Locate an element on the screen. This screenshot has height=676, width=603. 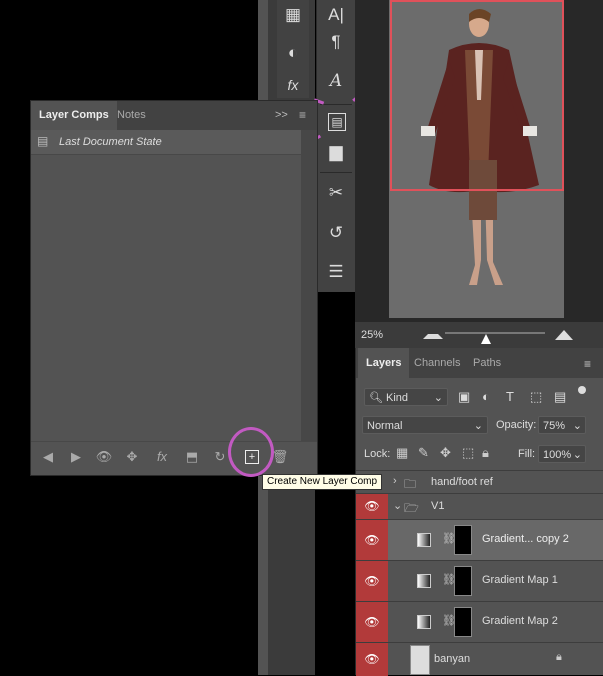
layer-name: banyan is located at coordinates (452, 659).